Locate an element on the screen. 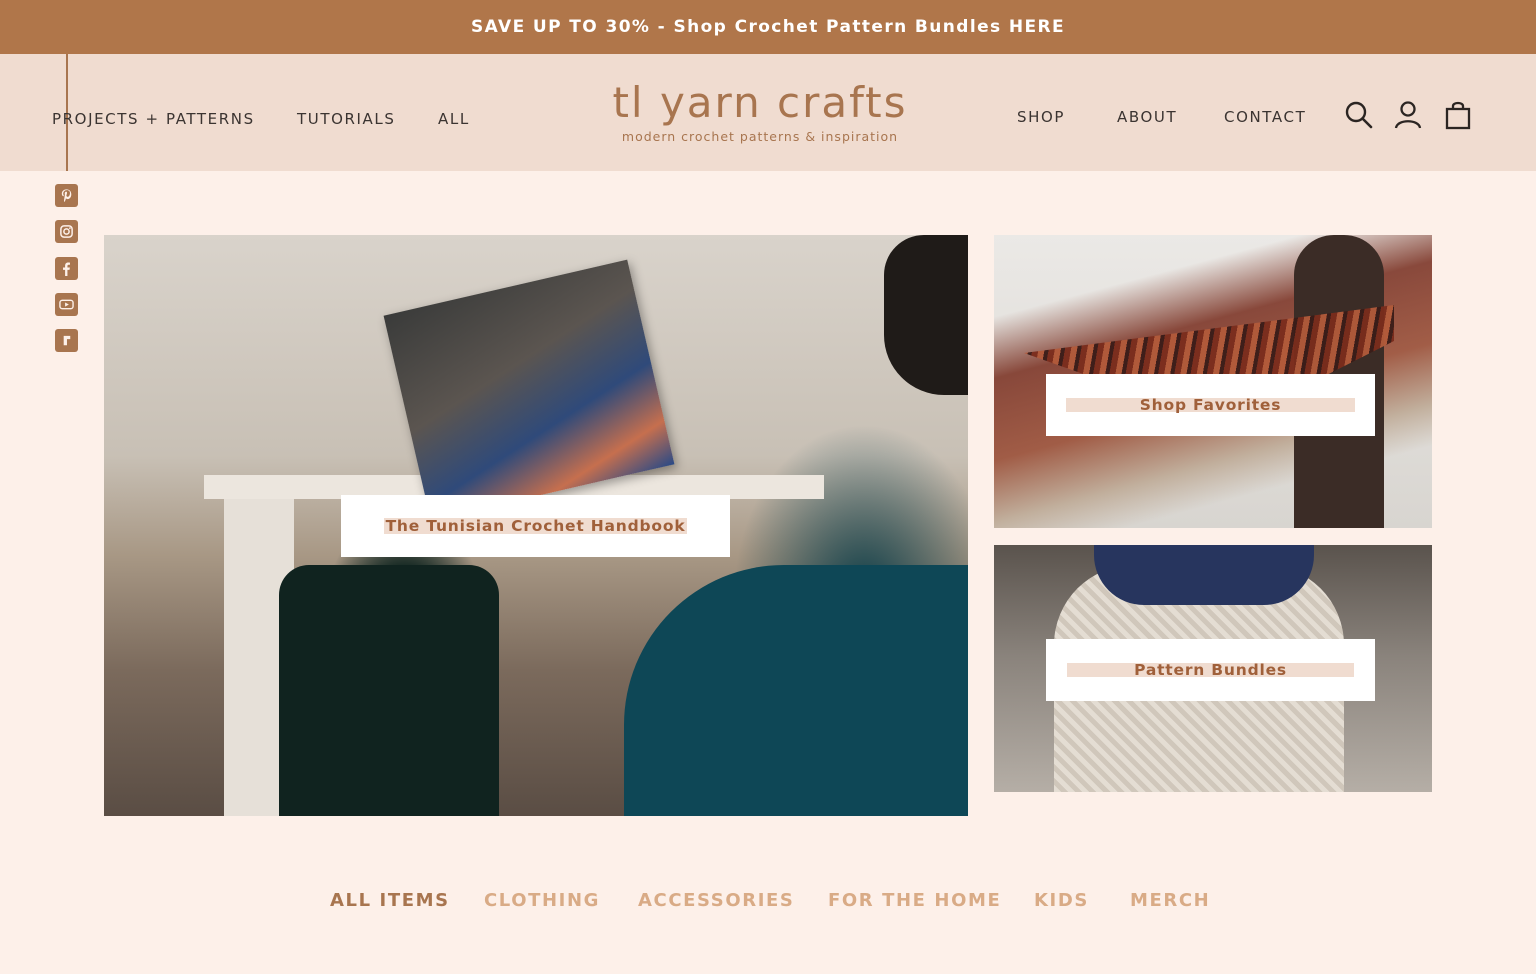  search-icon is located at coordinates (1359, 115).